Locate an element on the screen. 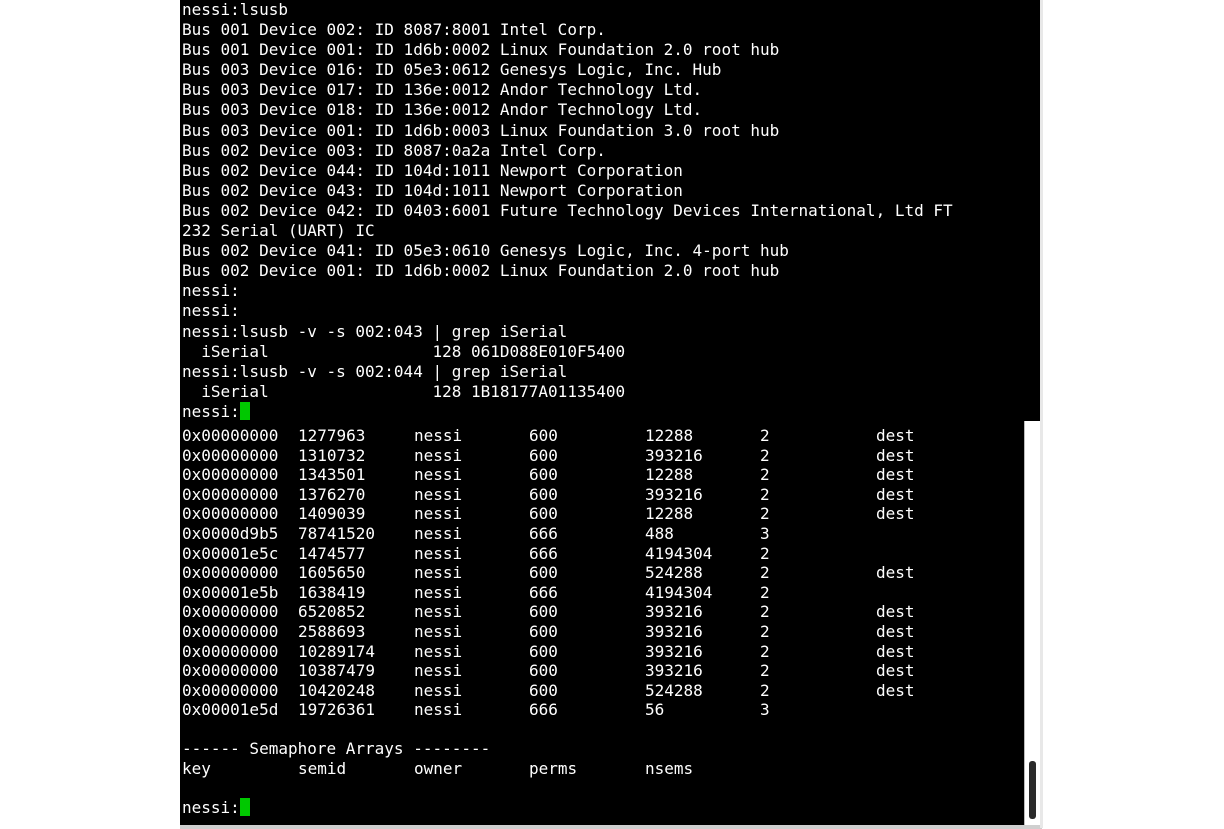 The width and height of the screenshot is (1224, 829). window-edge is located at coordinates (1041, 414).